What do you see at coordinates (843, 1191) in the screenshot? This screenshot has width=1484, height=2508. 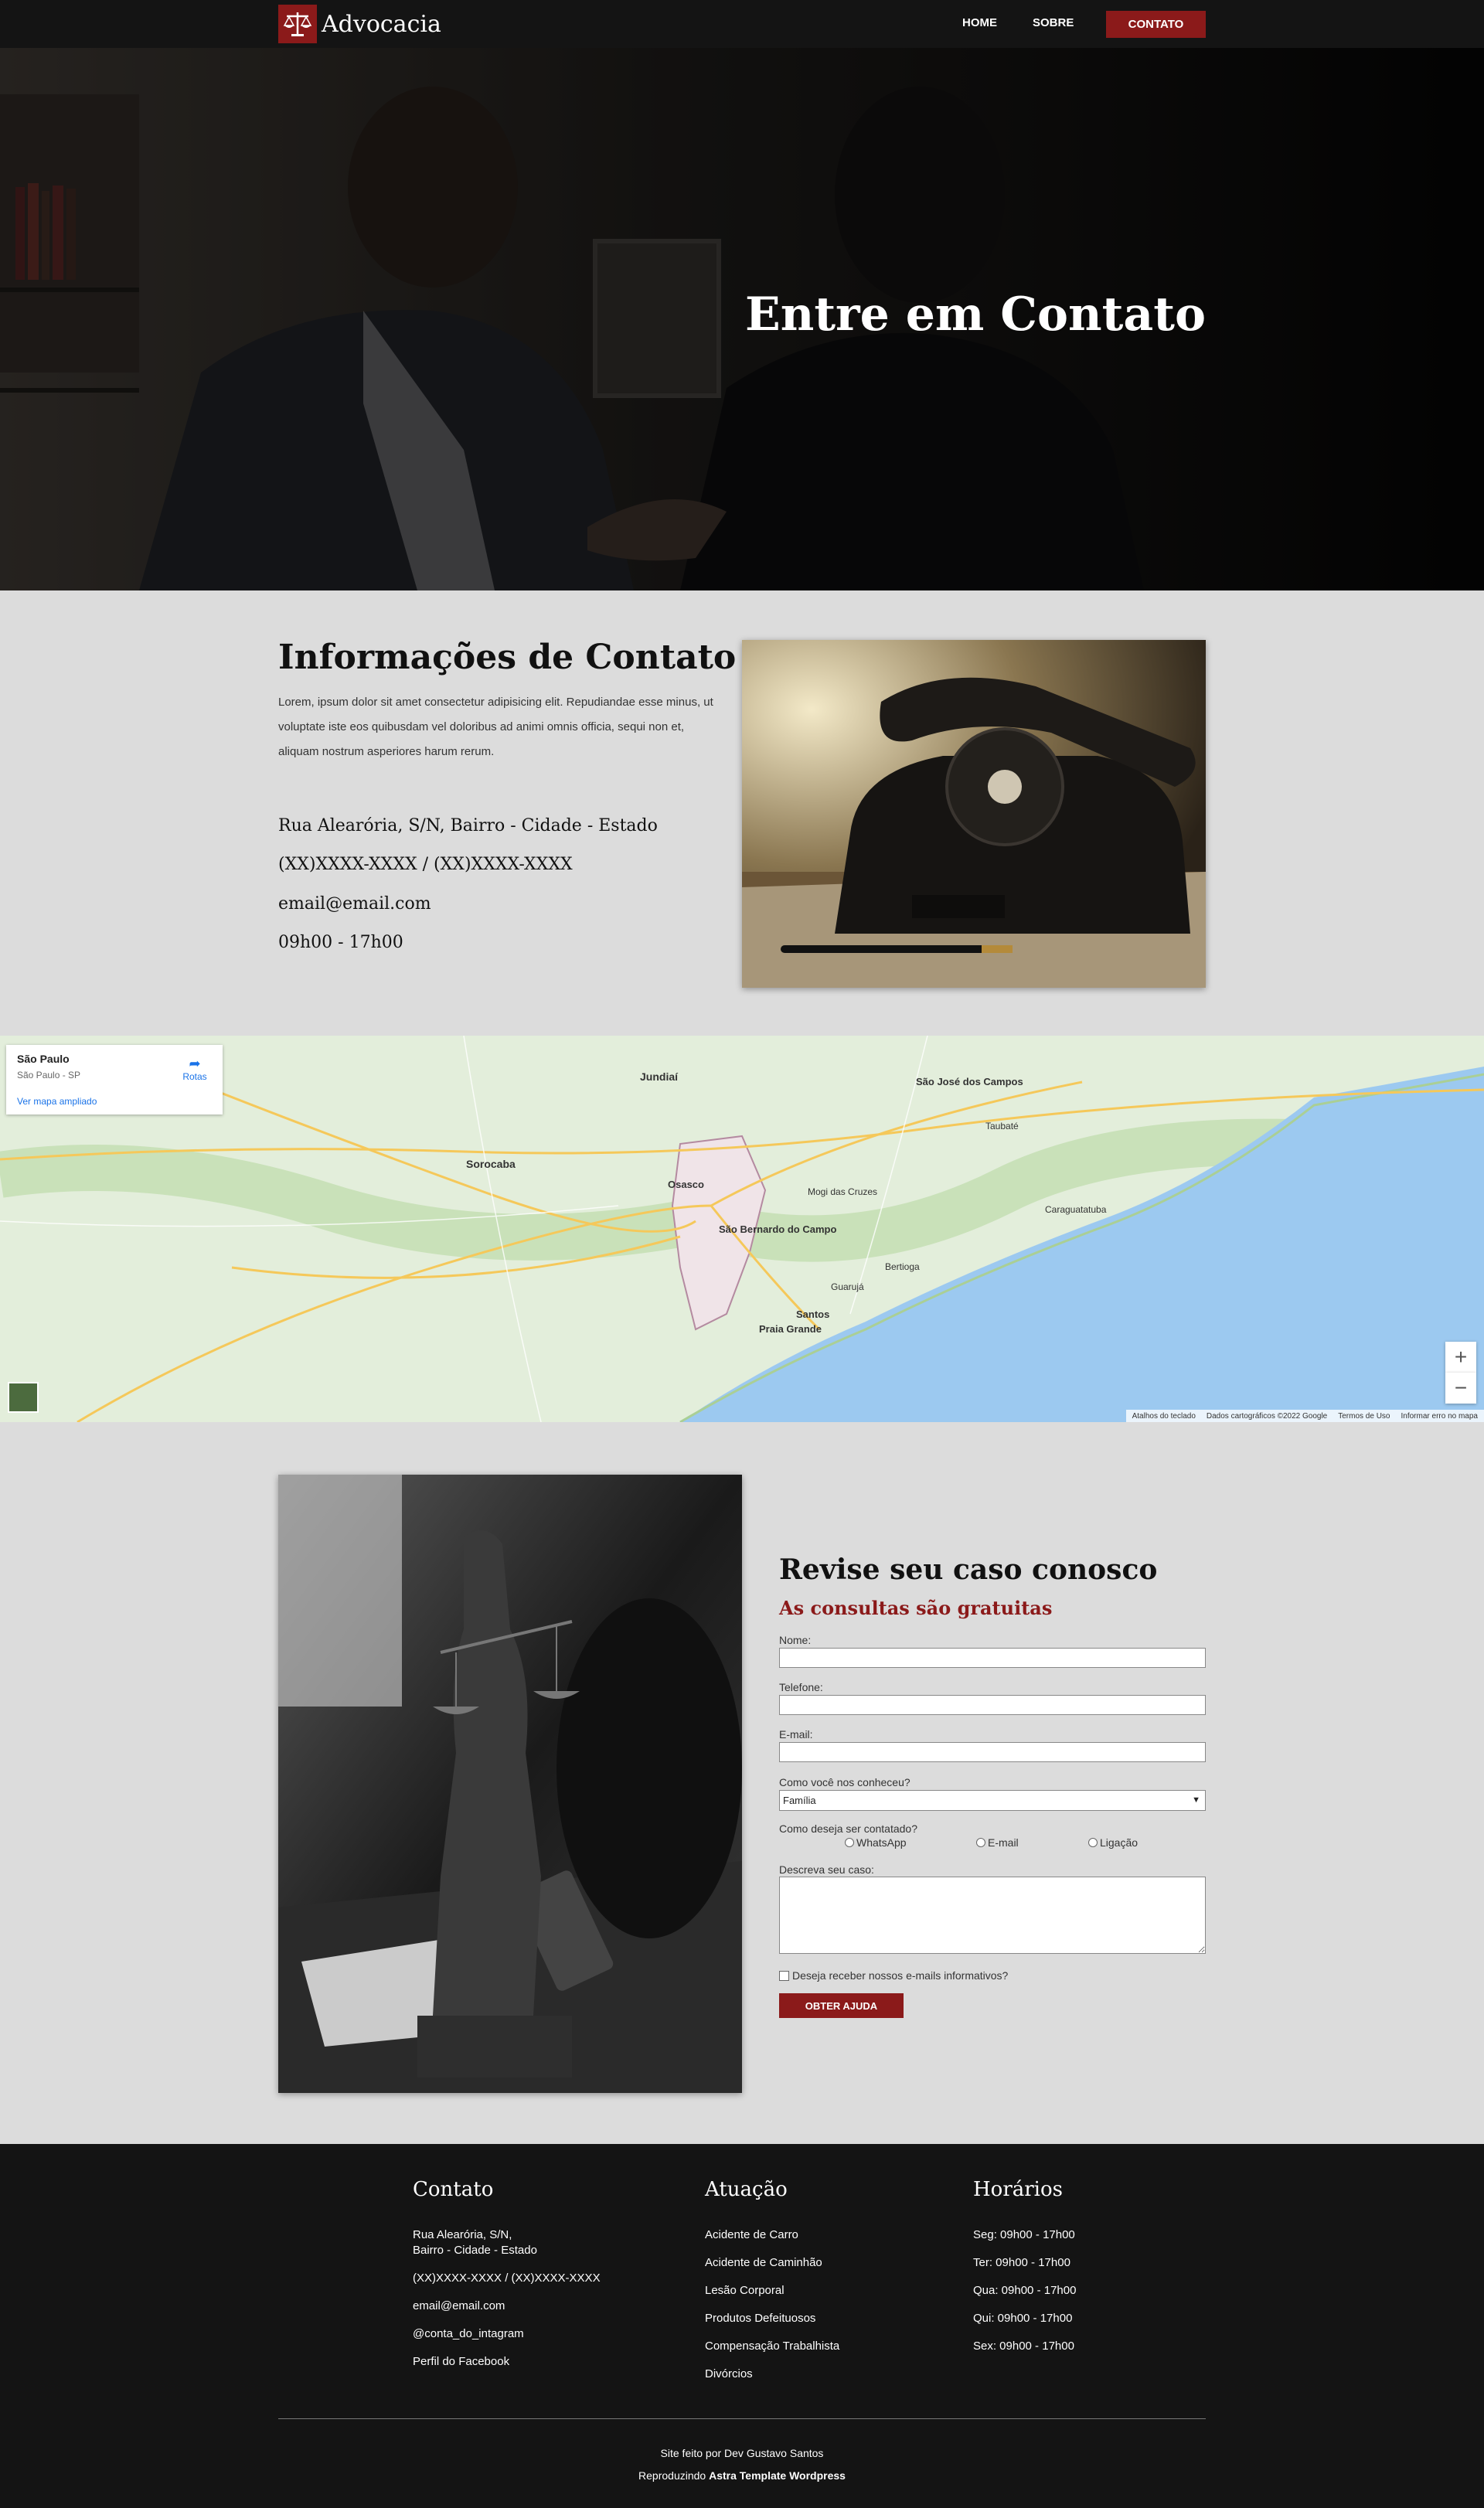 I see `map-label-mogi: Mogi das Cruzes` at bounding box center [843, 1191].